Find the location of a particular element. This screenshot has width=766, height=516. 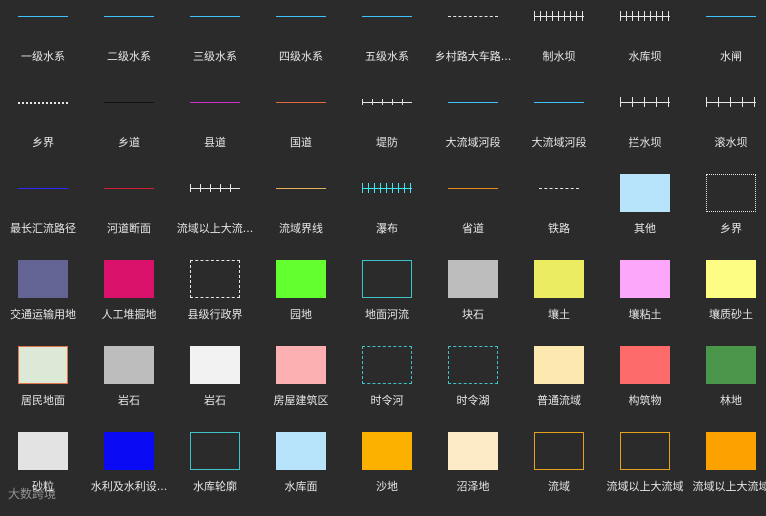

legend-item-label: 省道 is located at coordinates (473, 229).